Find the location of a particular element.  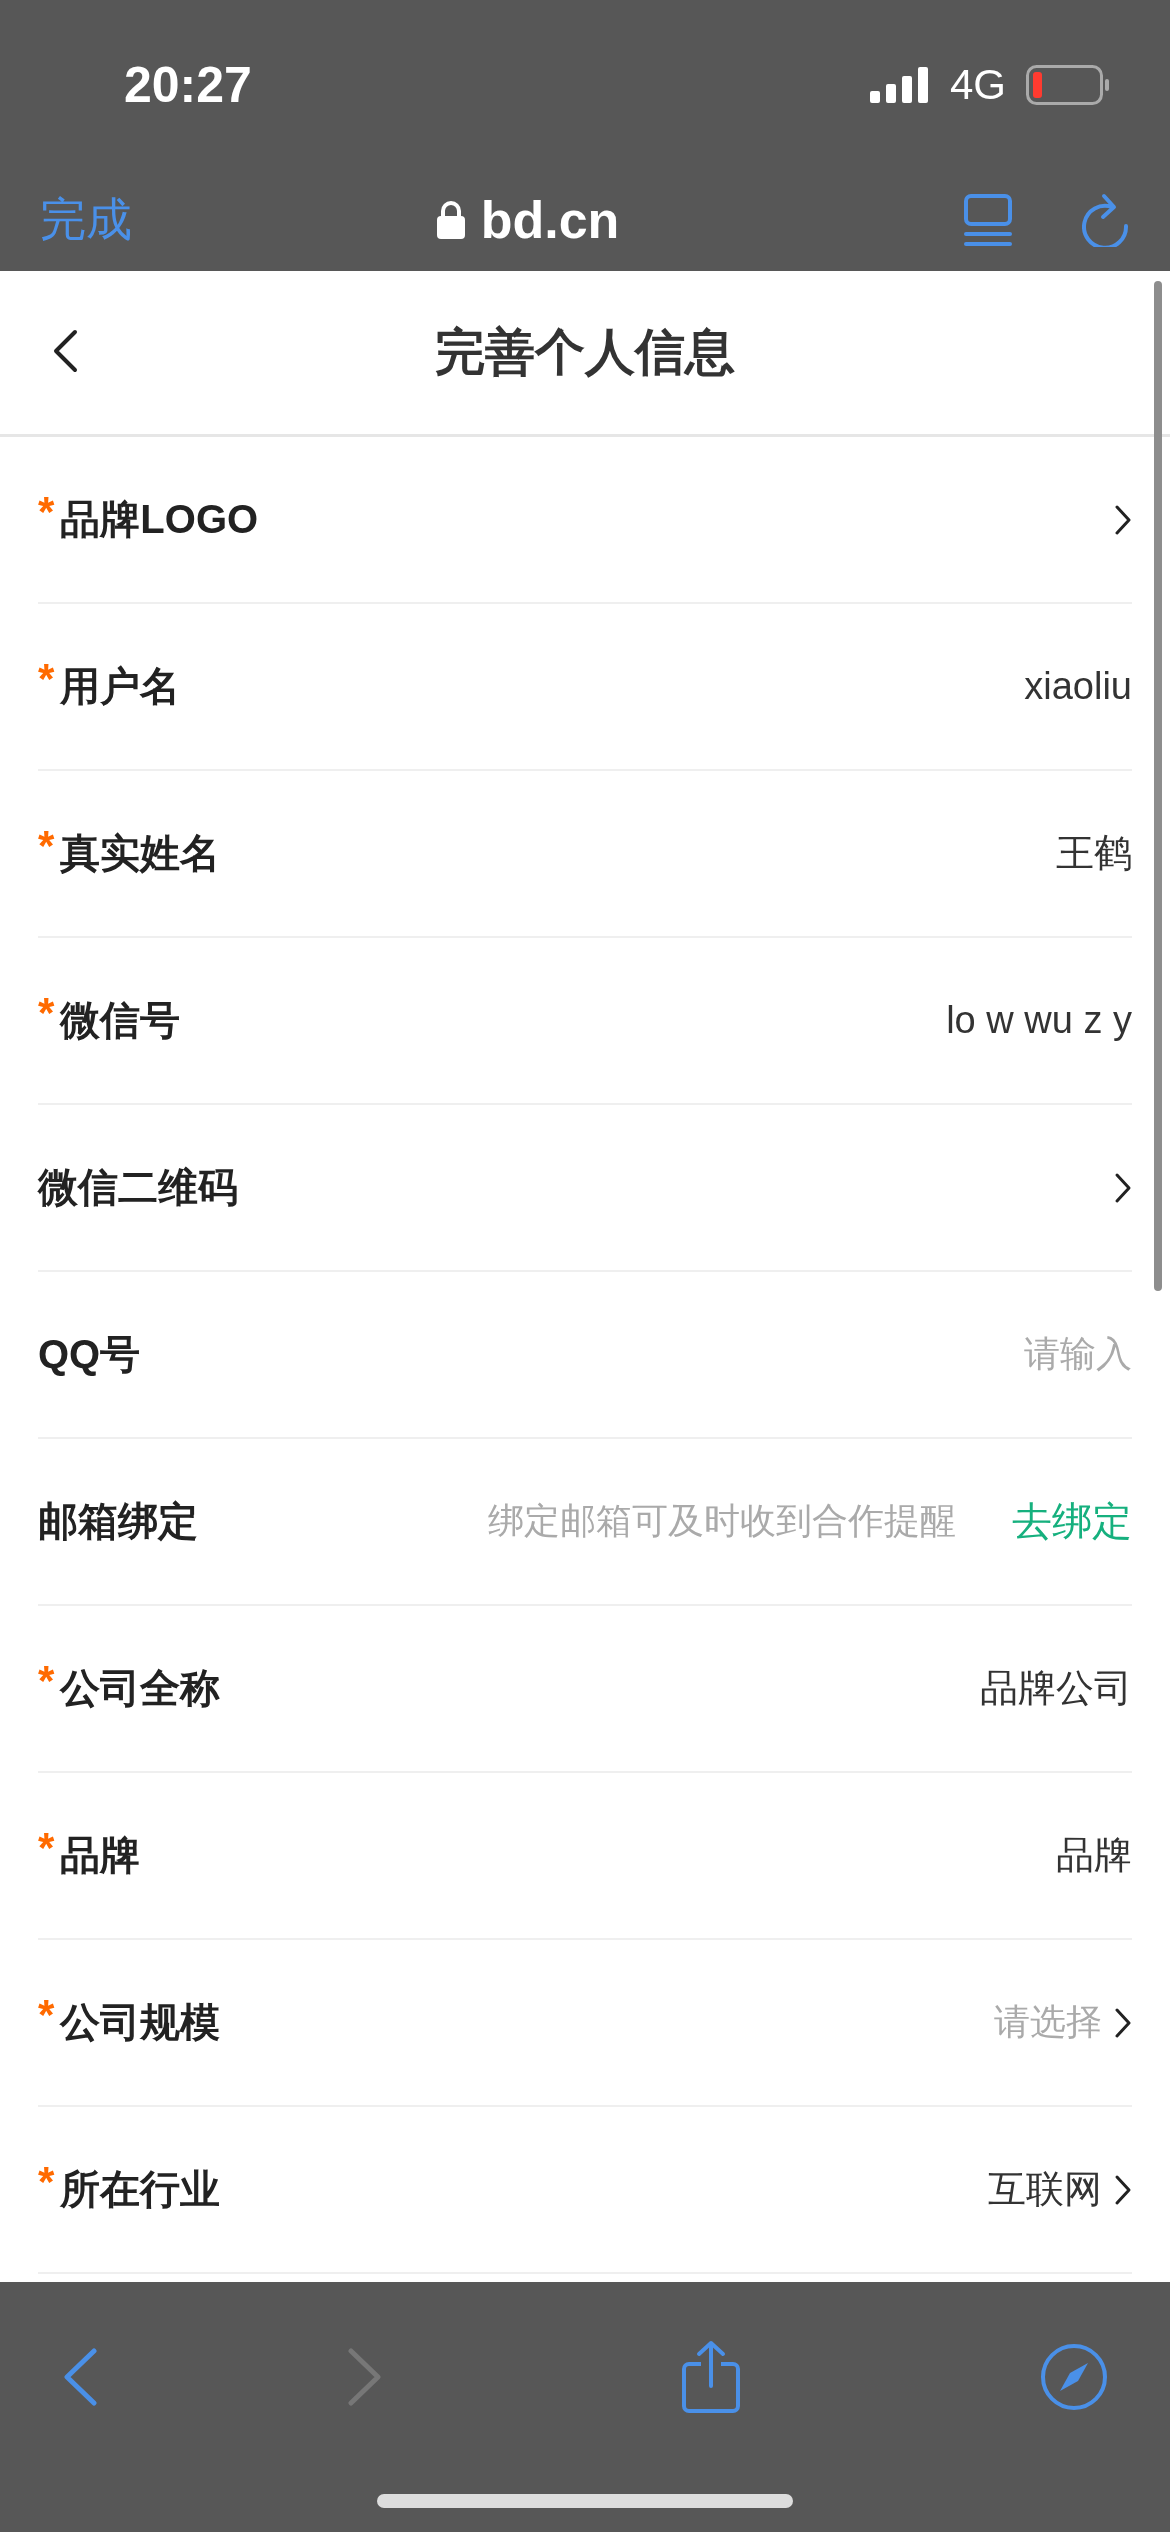

field-value: 王鹤 is located at coordinates (1094, 853).